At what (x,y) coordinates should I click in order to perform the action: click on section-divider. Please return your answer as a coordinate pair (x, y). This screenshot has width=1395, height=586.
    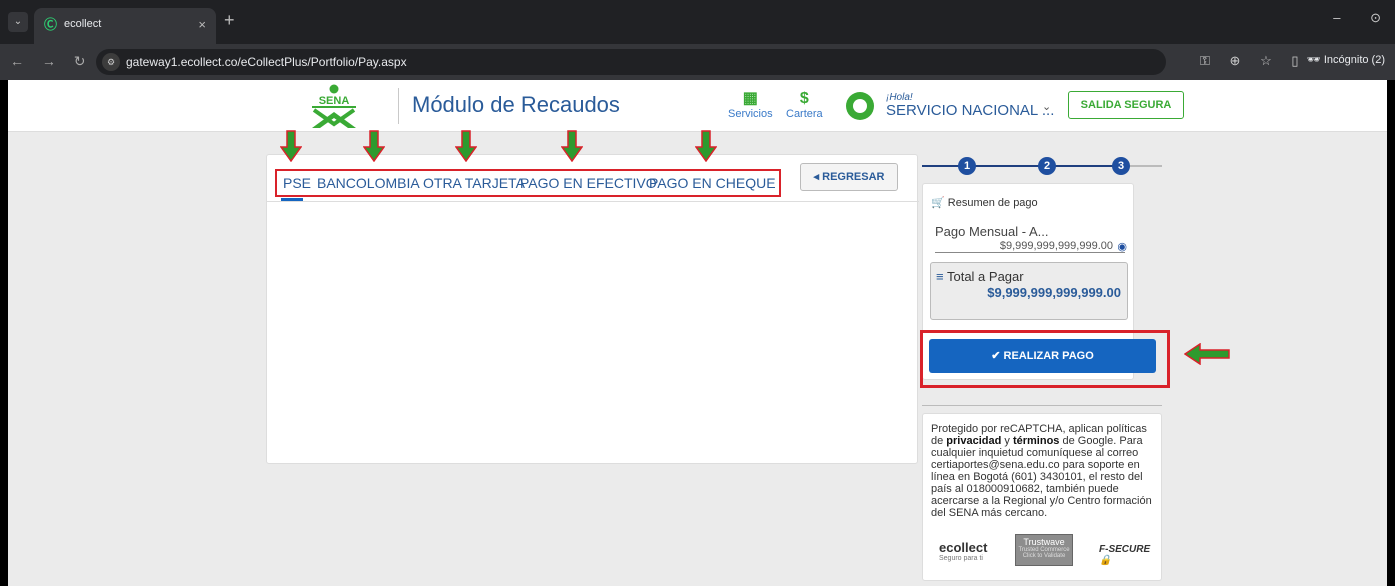
    Looking at the image, I should click on (1042, 405).